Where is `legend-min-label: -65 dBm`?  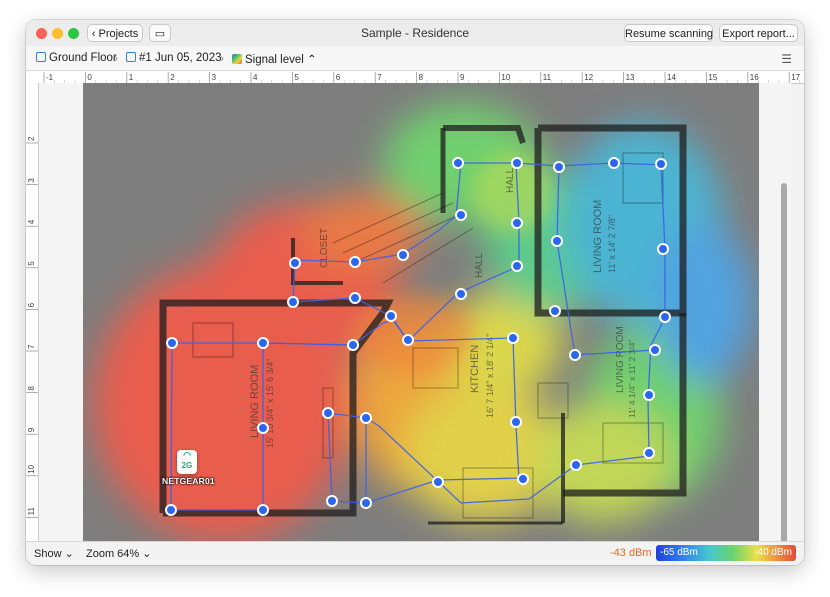 legend-min-label: -65 dBm is located at coordinates (679, 552).